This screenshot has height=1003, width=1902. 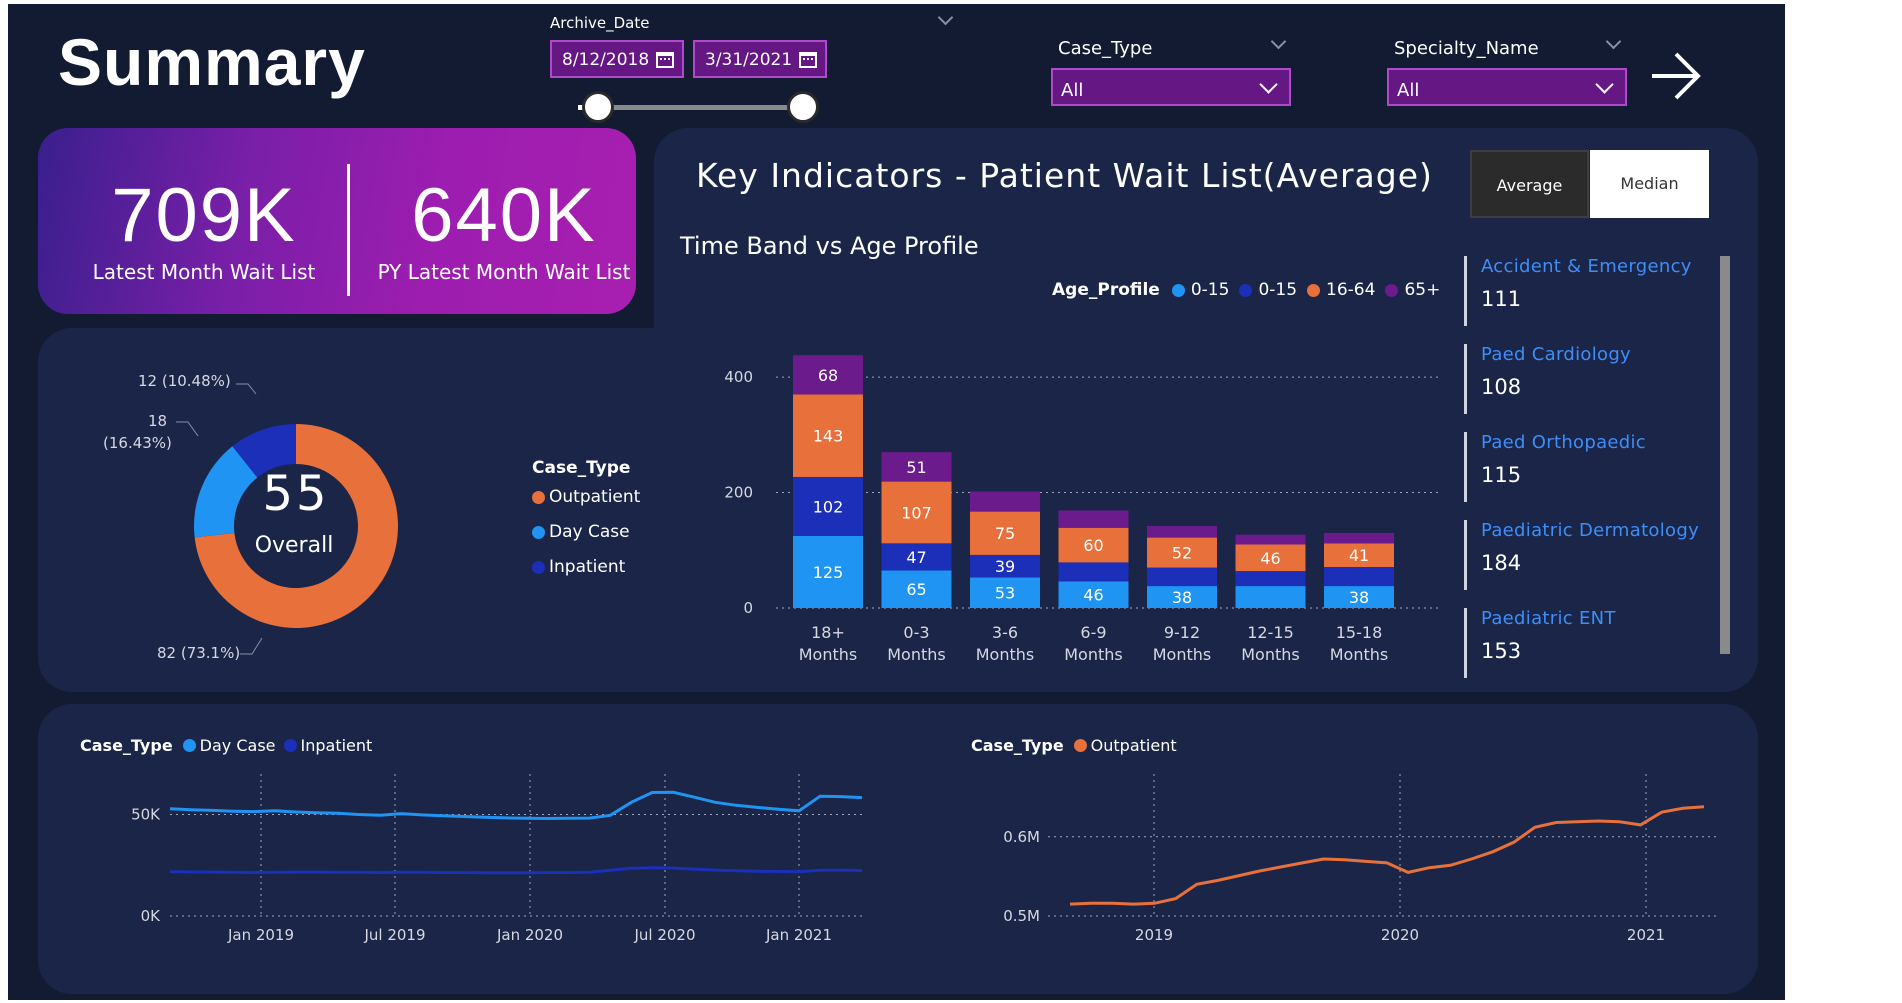 What do you see at coordinates (803, 107) in the screenshot?
I see `slider-end-handle` at bounding box center [803, 107].